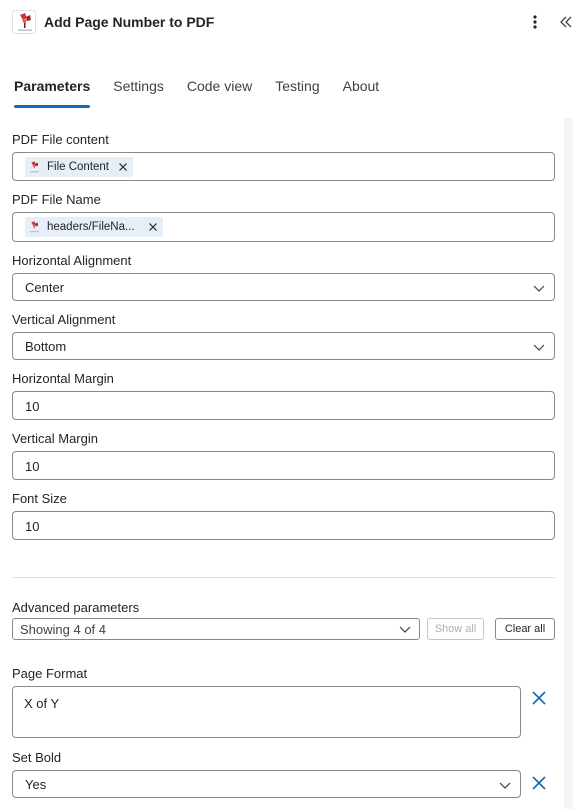 The width and height of the screenshot is (573, 809). What do you see at coordinates (286, 24) in the screenshot?
I see `panel-header: Add Page Number to PDF` at bounding box center [286, 24].